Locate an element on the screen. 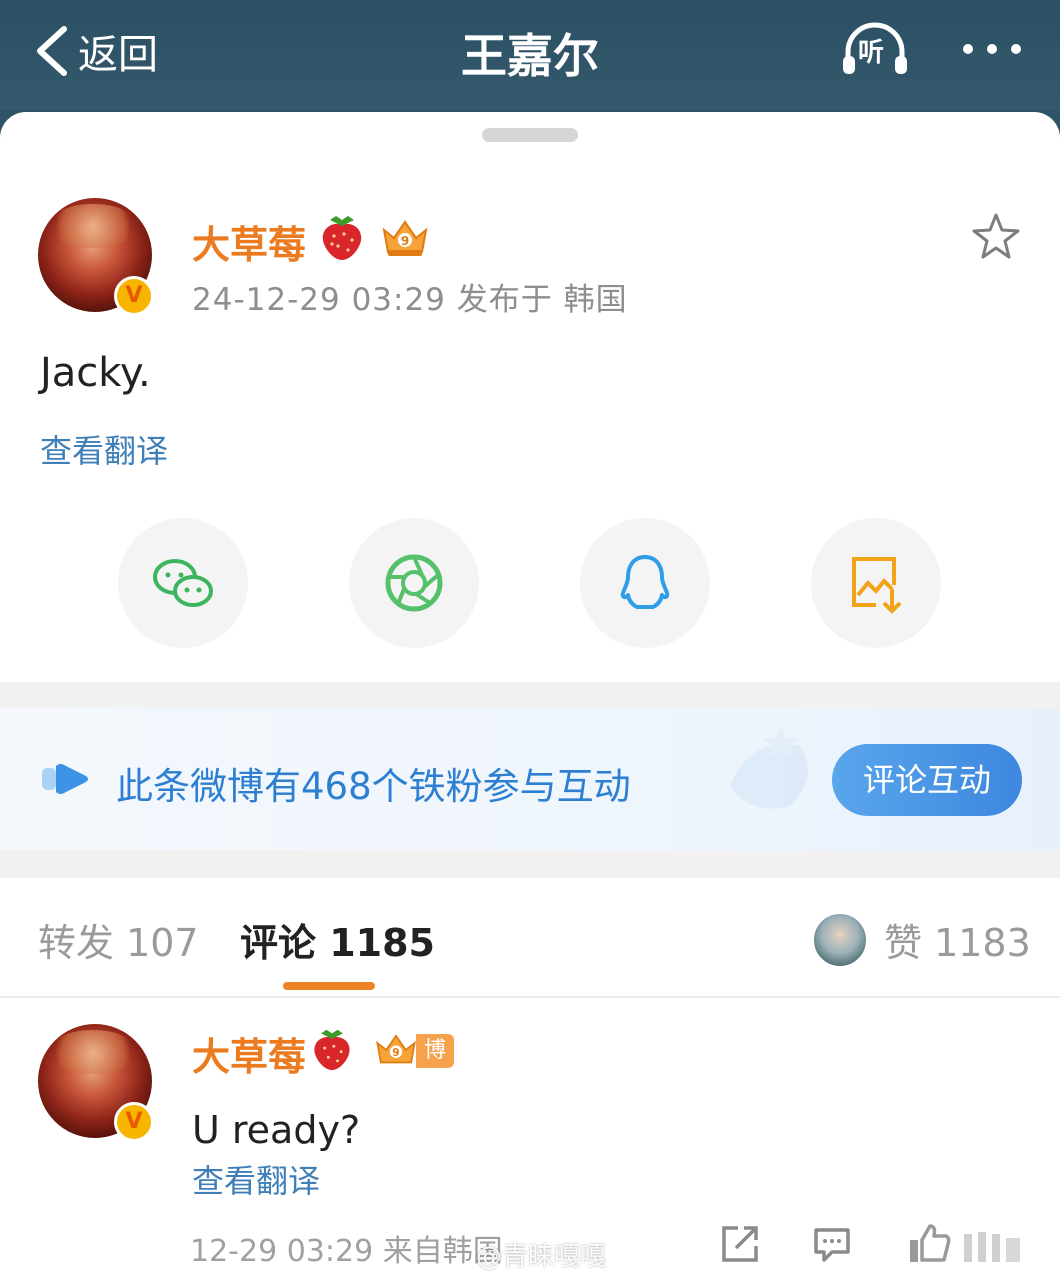 This screenshot has height=1280, width=1060. moments-icon is located at coordinates (414, 583).